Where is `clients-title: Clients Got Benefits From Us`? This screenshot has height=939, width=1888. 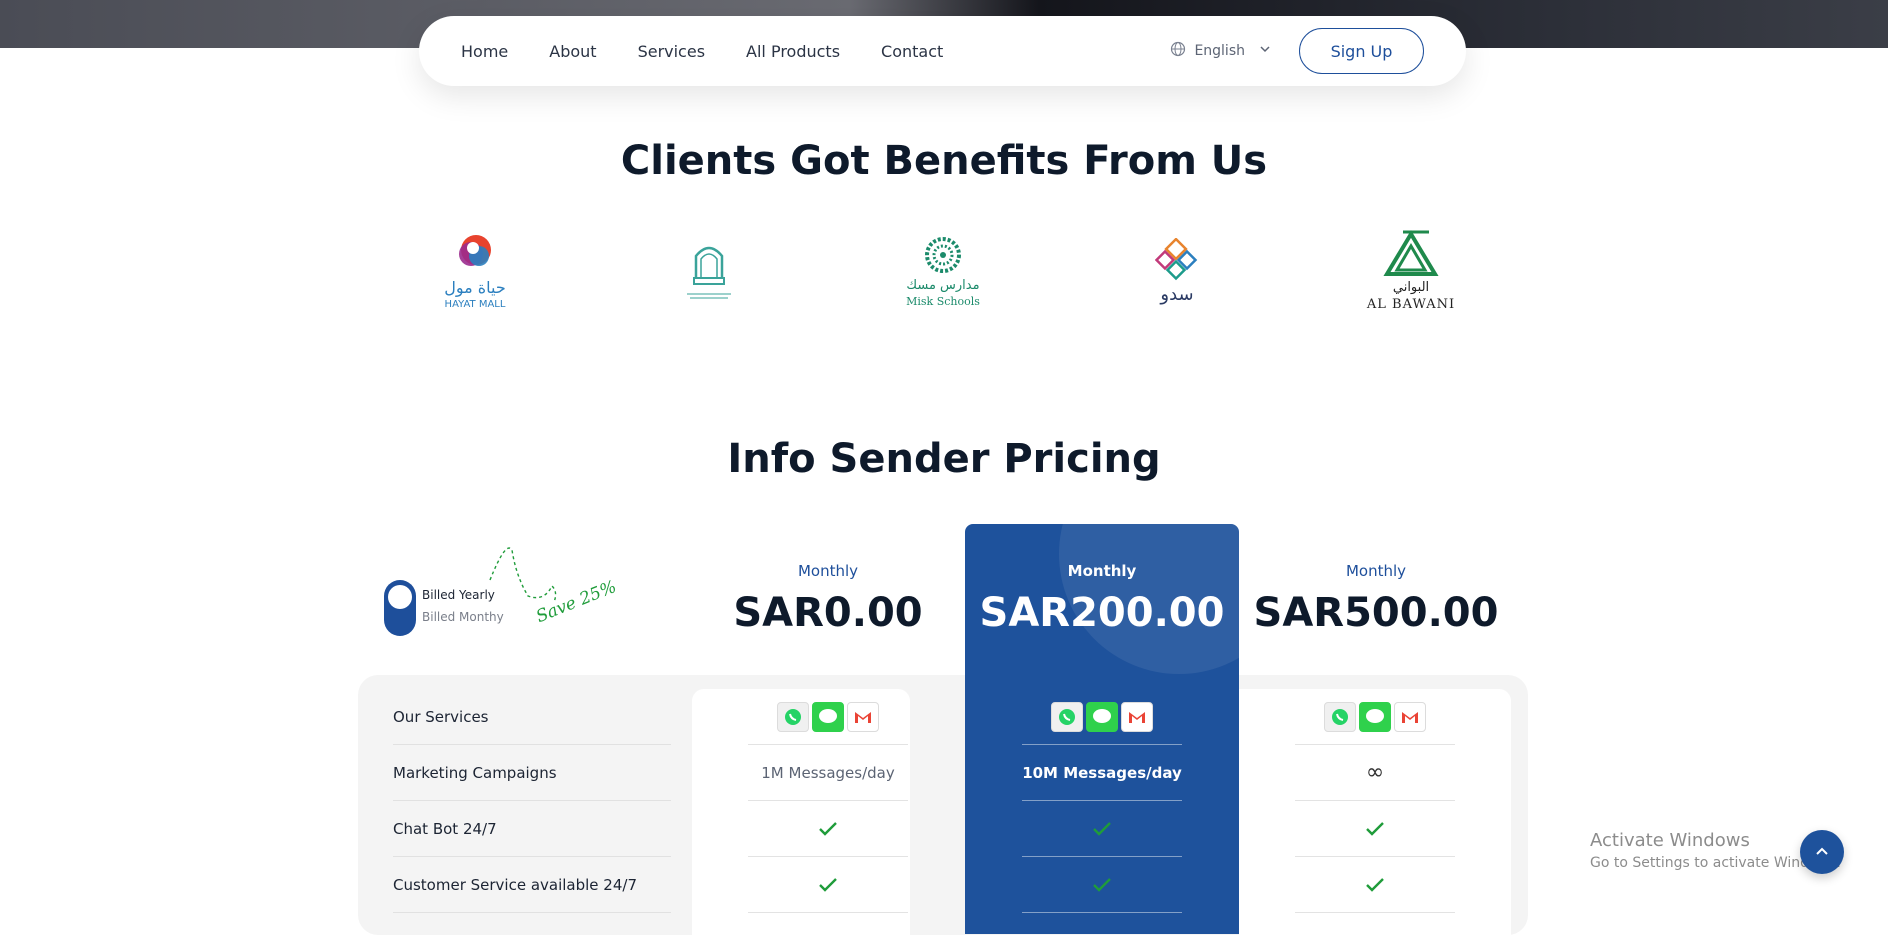 clients-title: Clients Got Benefits From Us is located at coordinates (944, 161).